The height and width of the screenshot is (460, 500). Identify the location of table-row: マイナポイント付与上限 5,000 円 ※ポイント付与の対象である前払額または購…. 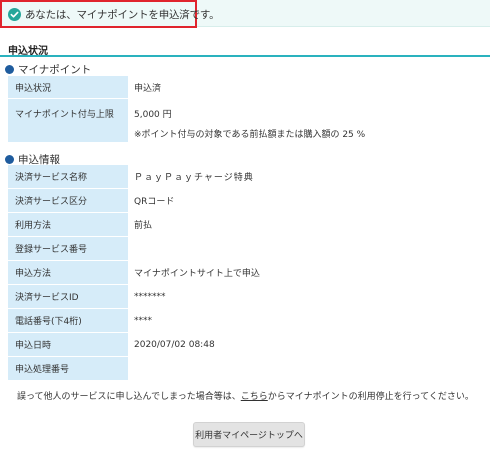
(249, 120).